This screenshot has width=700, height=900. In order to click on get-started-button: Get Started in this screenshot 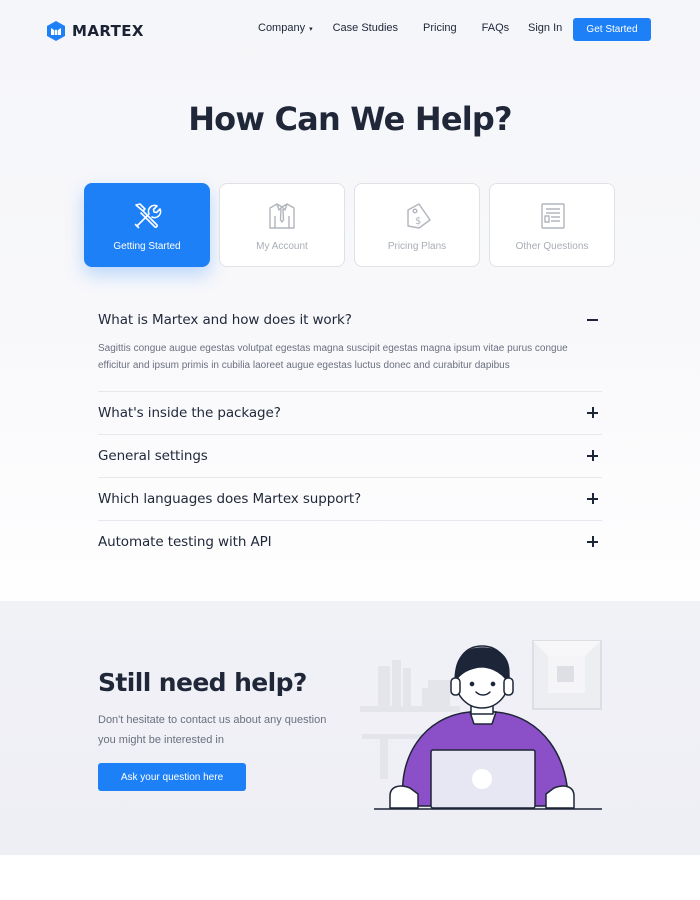, I will do `click(612, 29)`.